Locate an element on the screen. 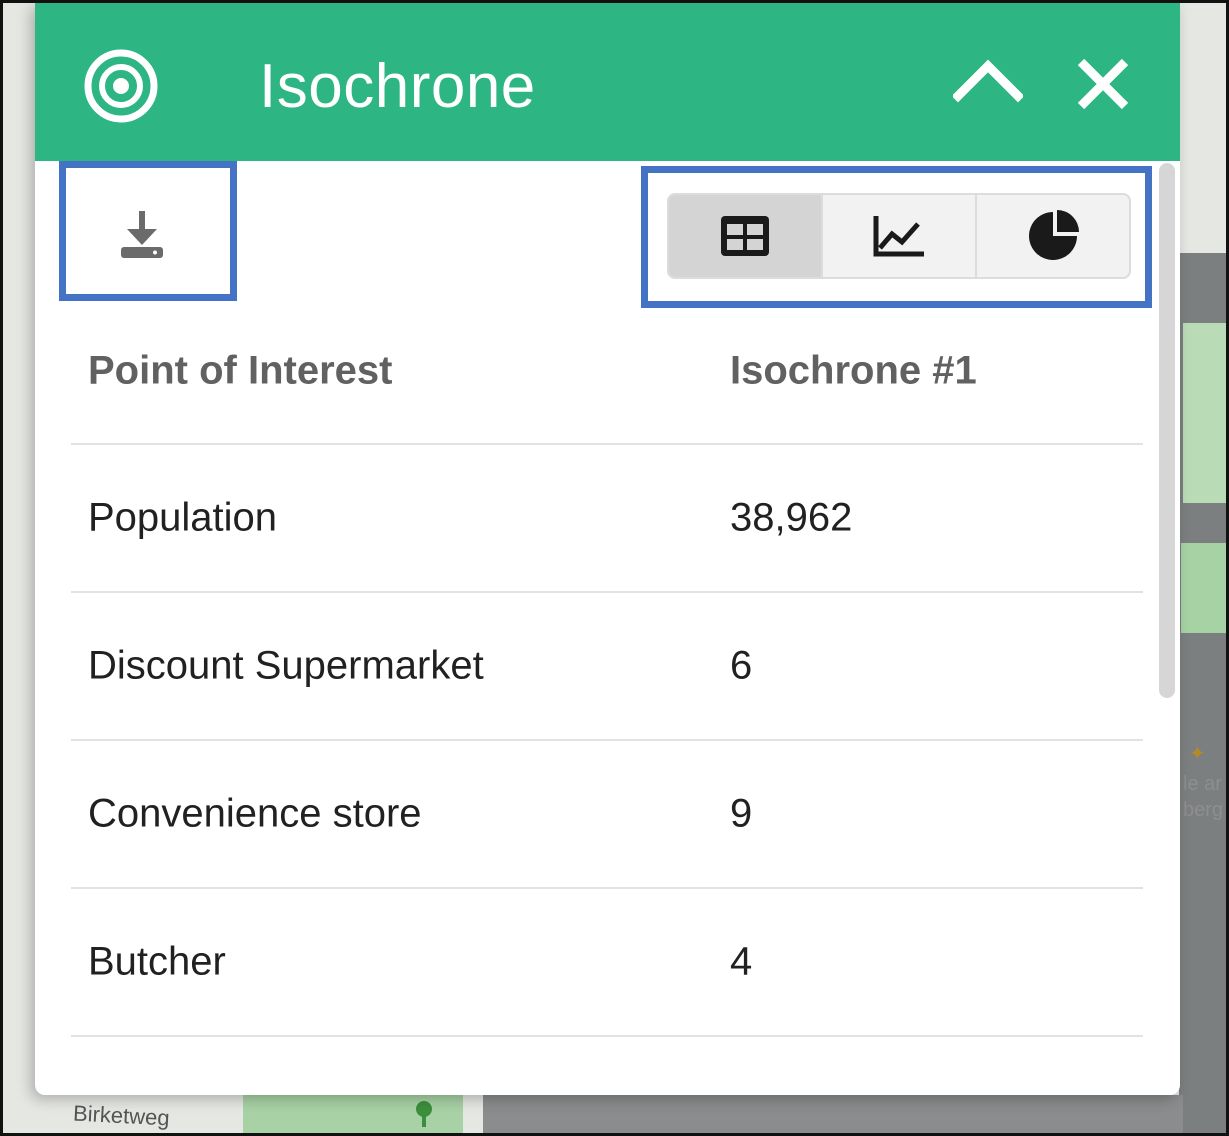  close-icon is located at coordinates (1103, 84).